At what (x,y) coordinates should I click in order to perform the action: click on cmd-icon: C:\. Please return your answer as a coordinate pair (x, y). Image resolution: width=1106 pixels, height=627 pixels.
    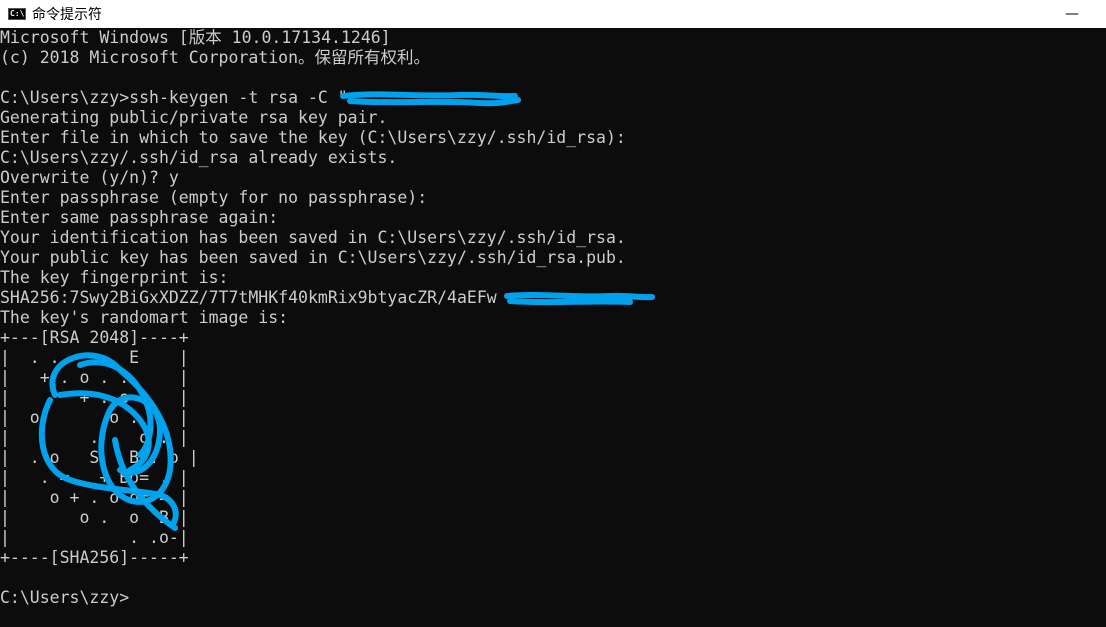
    Looking at the image, I should click on (17, 14).